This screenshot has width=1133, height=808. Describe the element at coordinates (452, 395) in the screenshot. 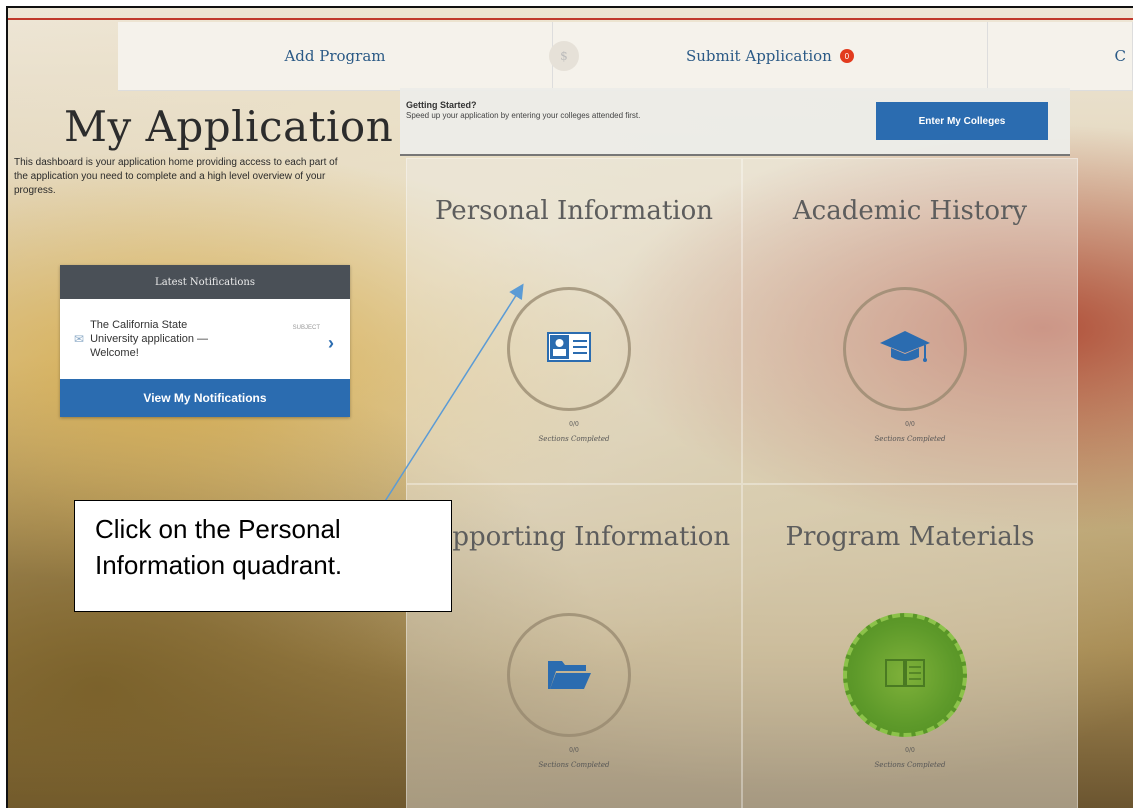

I see `callout-arrow` at that location.